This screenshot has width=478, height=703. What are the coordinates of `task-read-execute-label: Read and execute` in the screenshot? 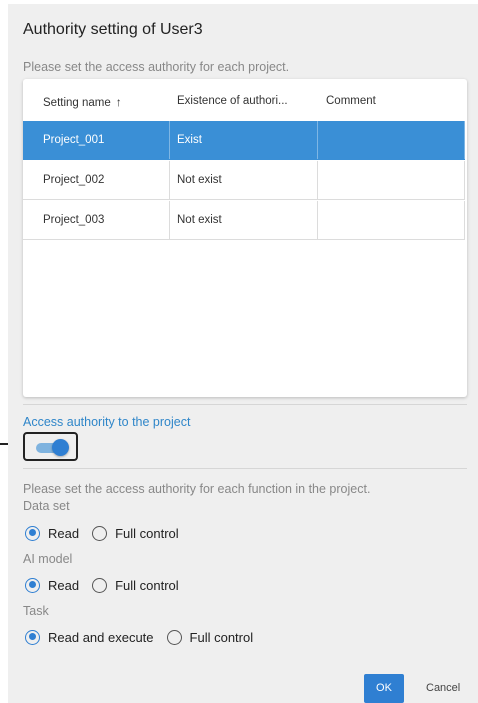 It's located at (101, 637).